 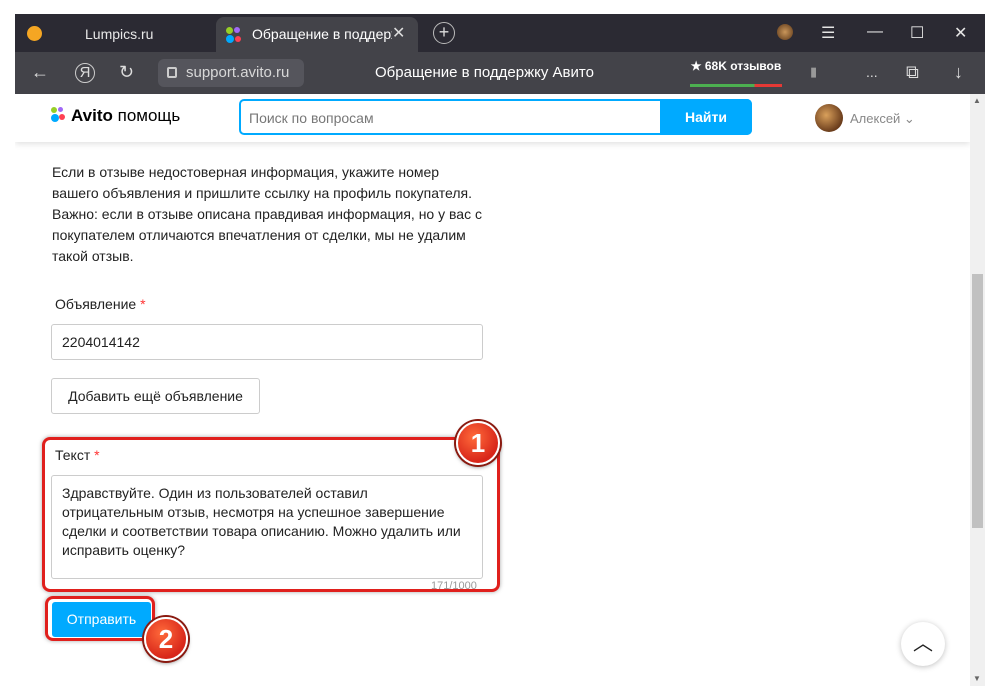 I want to click on logo-suffix: помощь, so click(x=149, y=115).